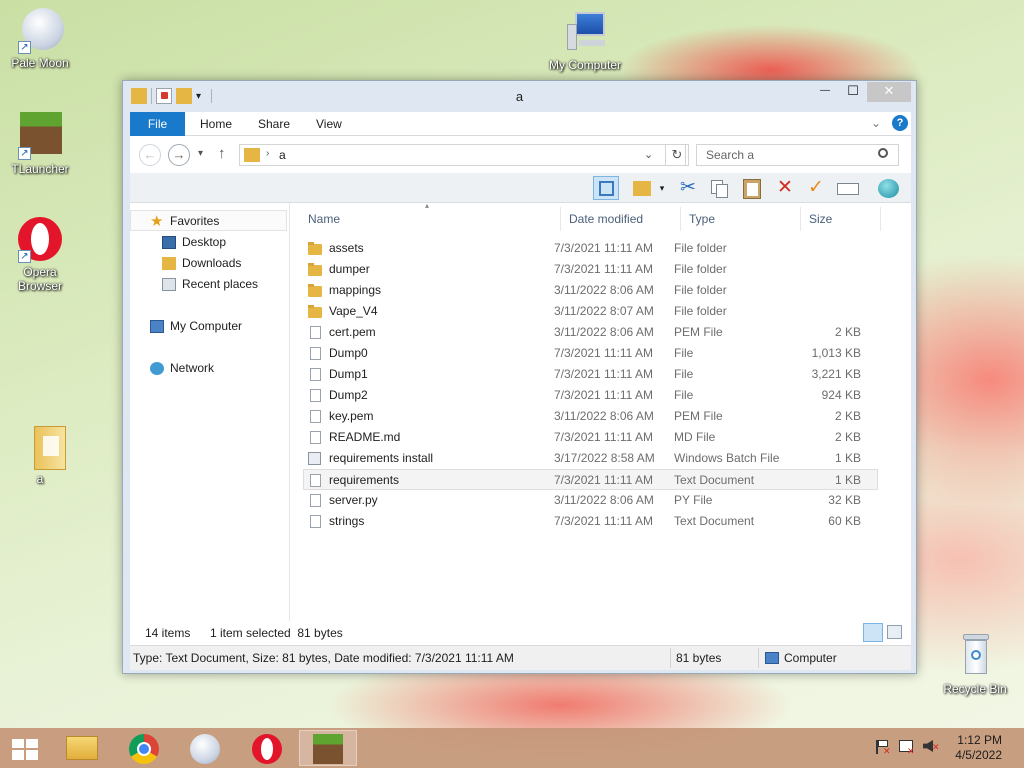 The height and width of the screenshot is (768, 1024). Describe the element at coordinates (200, 153) in the screenshot. I see `recent-locations-button: ▾` at that location.